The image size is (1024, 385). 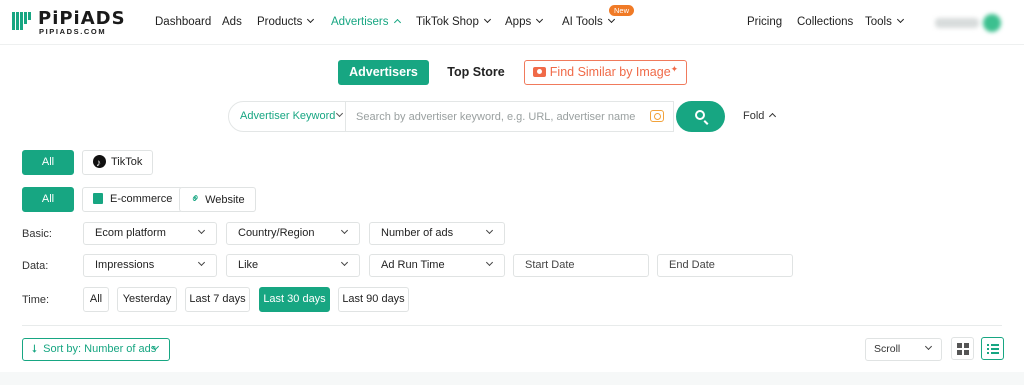 I want to click on search-button, so click(x=700, y=116).